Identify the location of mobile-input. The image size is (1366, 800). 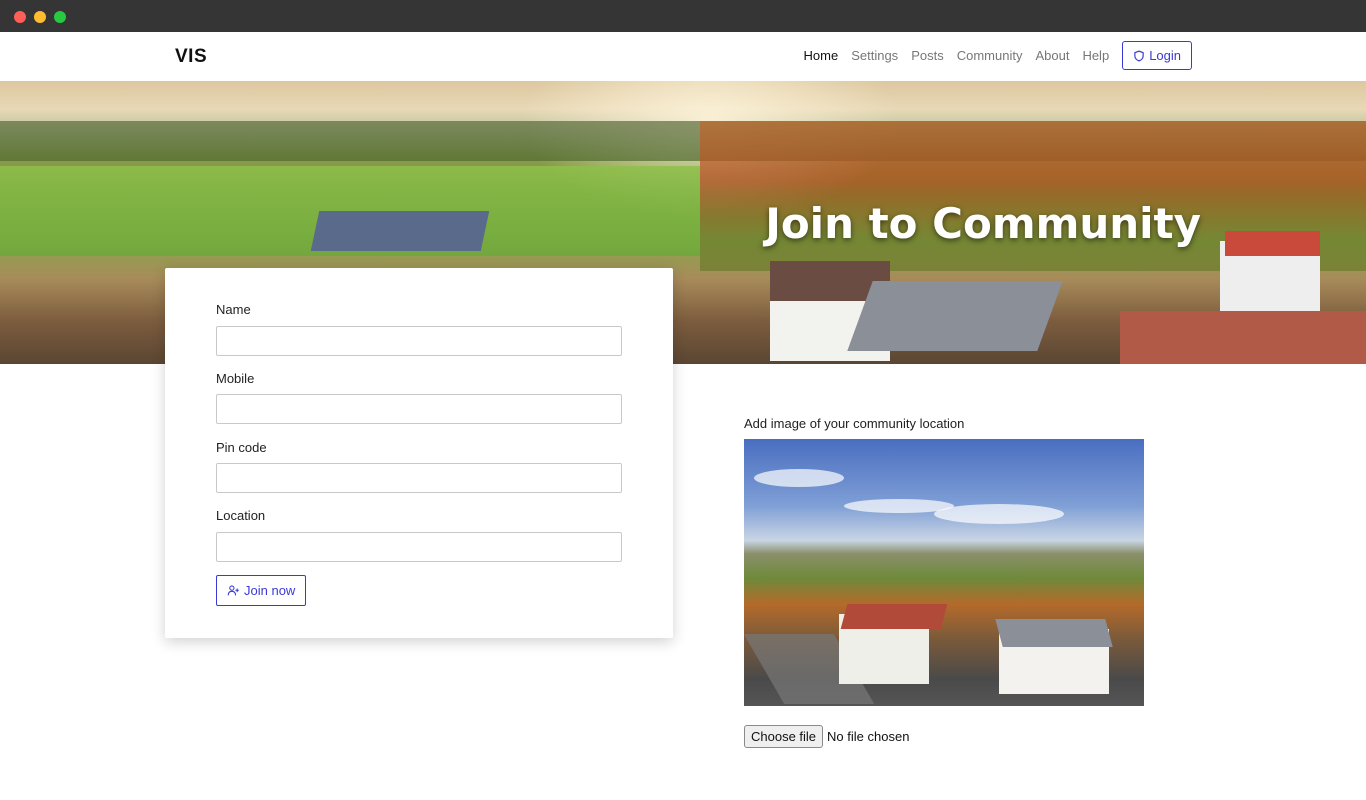
(419, 409).